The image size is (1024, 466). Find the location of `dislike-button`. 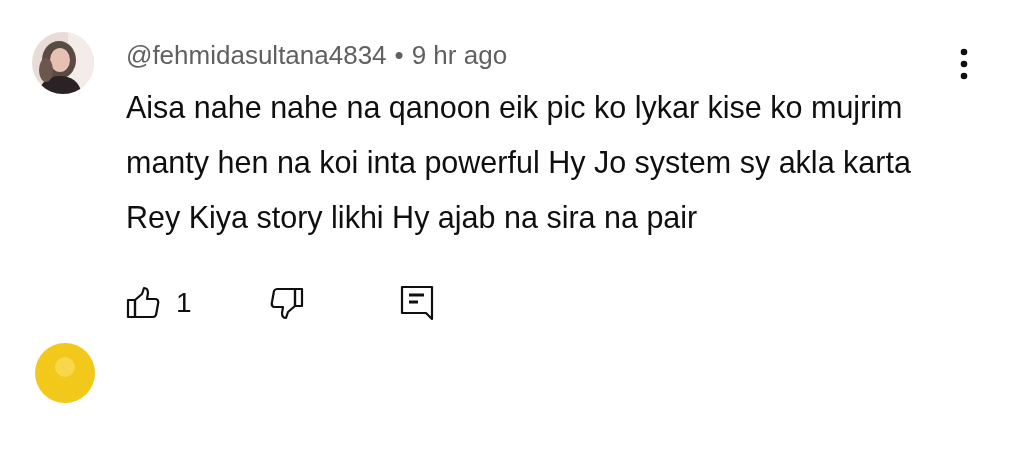

dislike-button is located at coordinates (286, 303).